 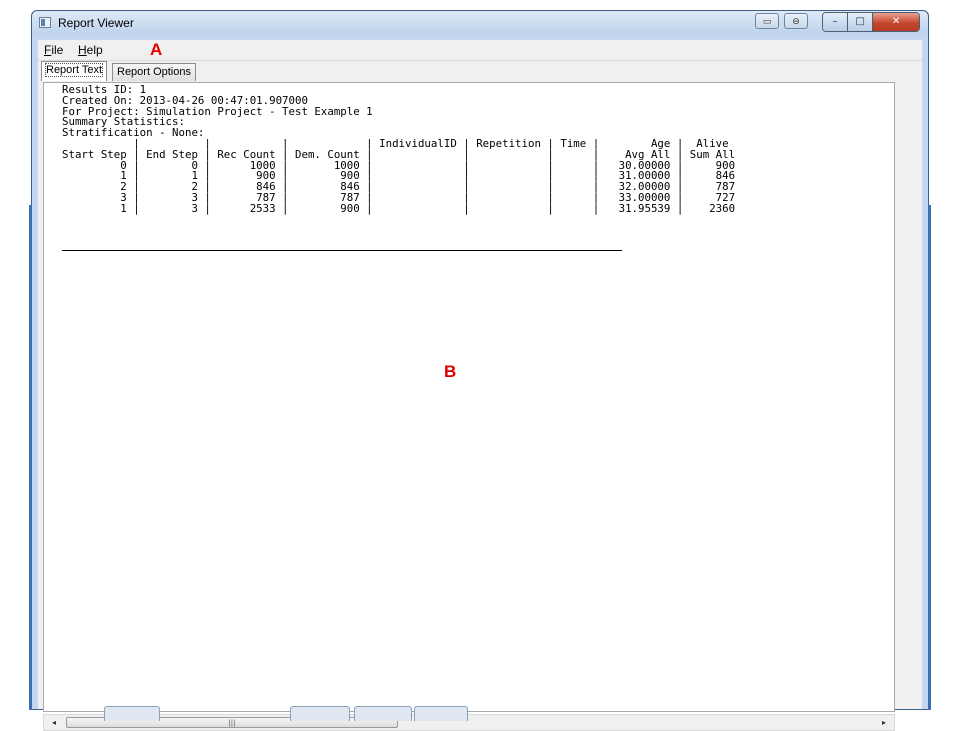 I want to click on tab-report-options: Report Options, so click(x=154, y=72).